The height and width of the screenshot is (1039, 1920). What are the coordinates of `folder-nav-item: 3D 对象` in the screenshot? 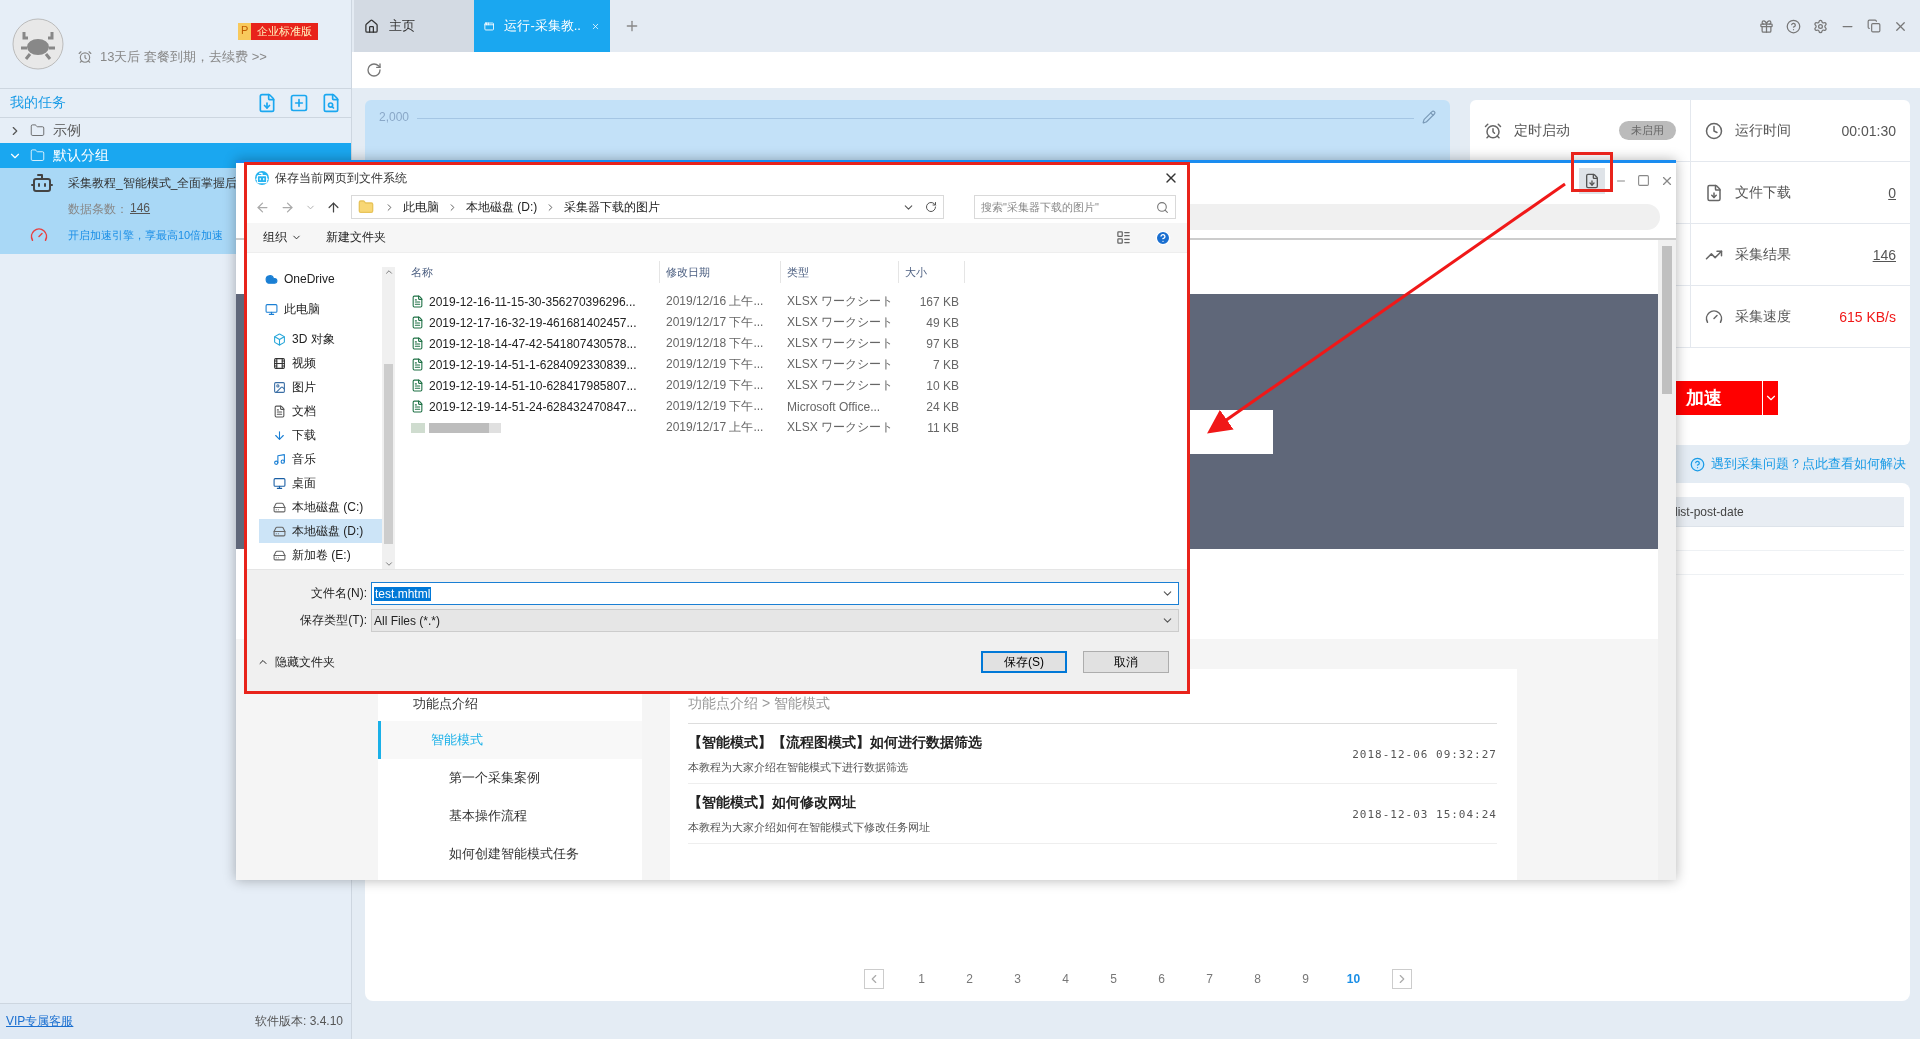 It's located at (320, 339).